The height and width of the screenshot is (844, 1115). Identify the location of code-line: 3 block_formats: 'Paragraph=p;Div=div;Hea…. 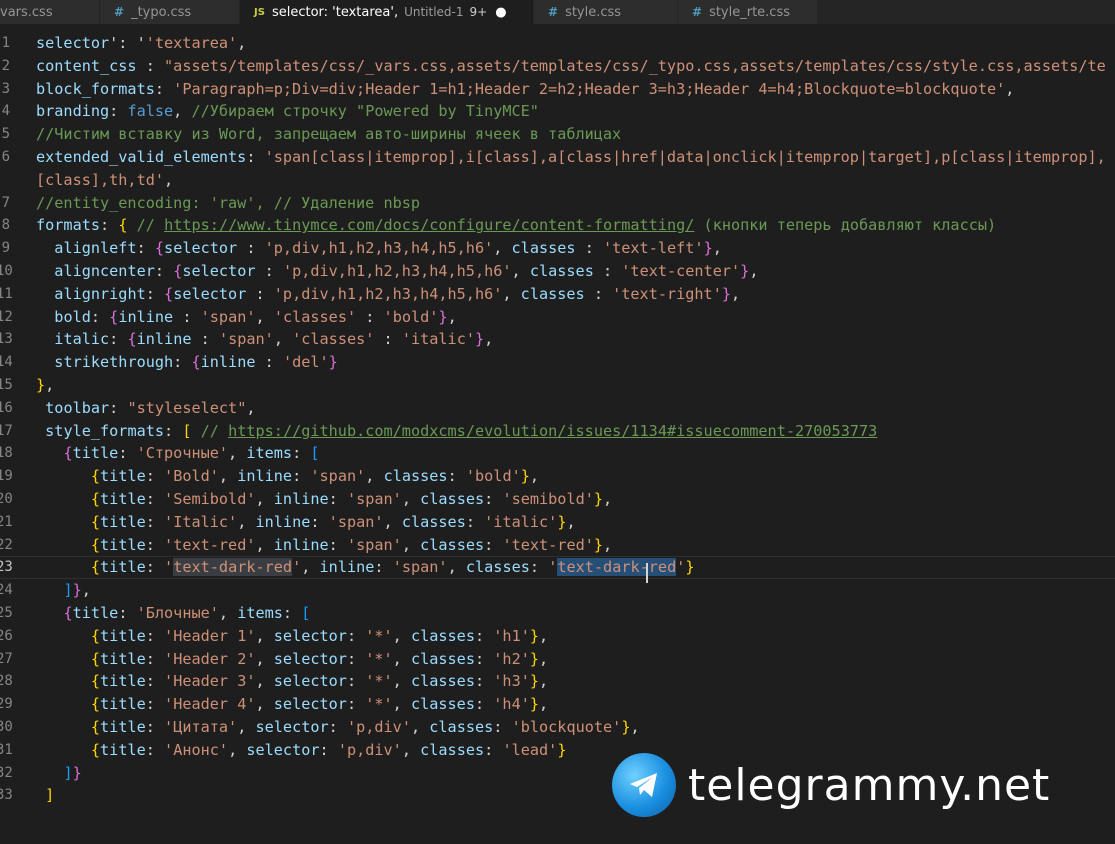
(557, 89).